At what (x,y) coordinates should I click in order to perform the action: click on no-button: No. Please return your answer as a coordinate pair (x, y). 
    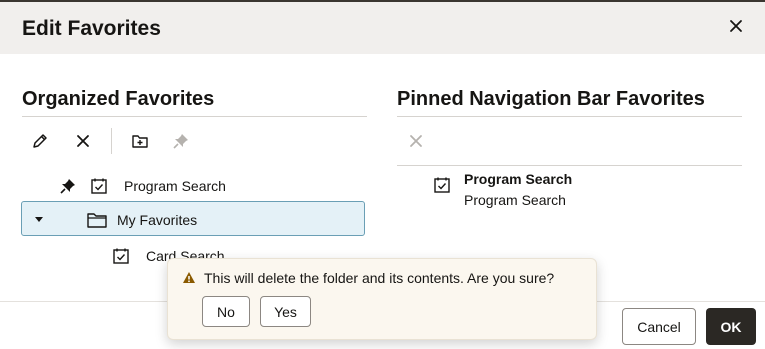
    Looking at the image, I should click on (226, 311).